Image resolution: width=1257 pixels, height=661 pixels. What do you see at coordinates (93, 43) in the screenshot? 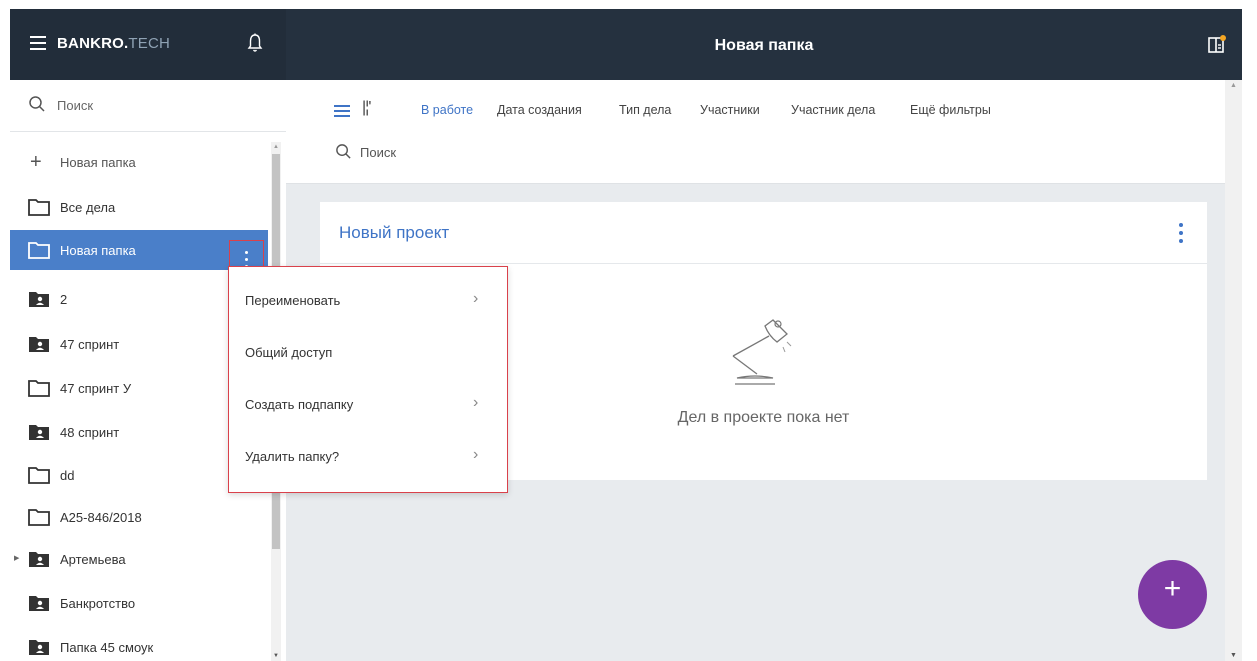
I see `brand-main: BANKRO.` at bounding box center [93, 43].